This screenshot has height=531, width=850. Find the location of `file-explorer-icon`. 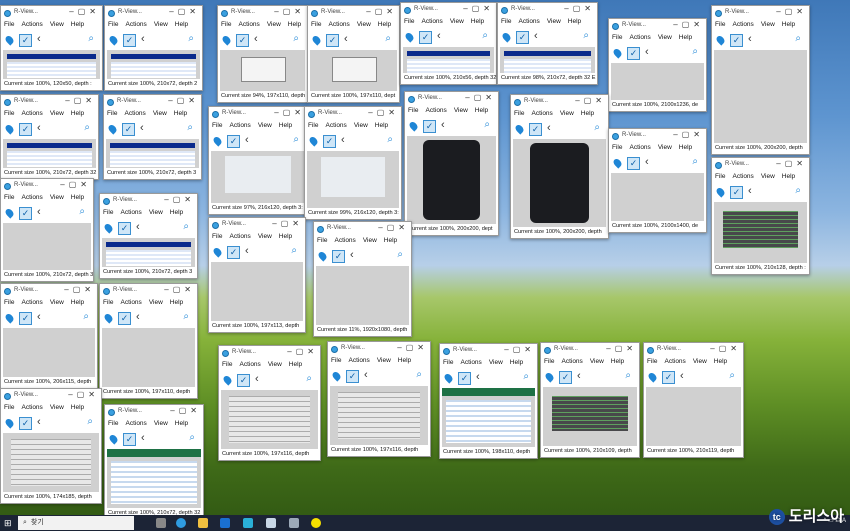

file-explorer-icon is located at coordinates (203, 523).